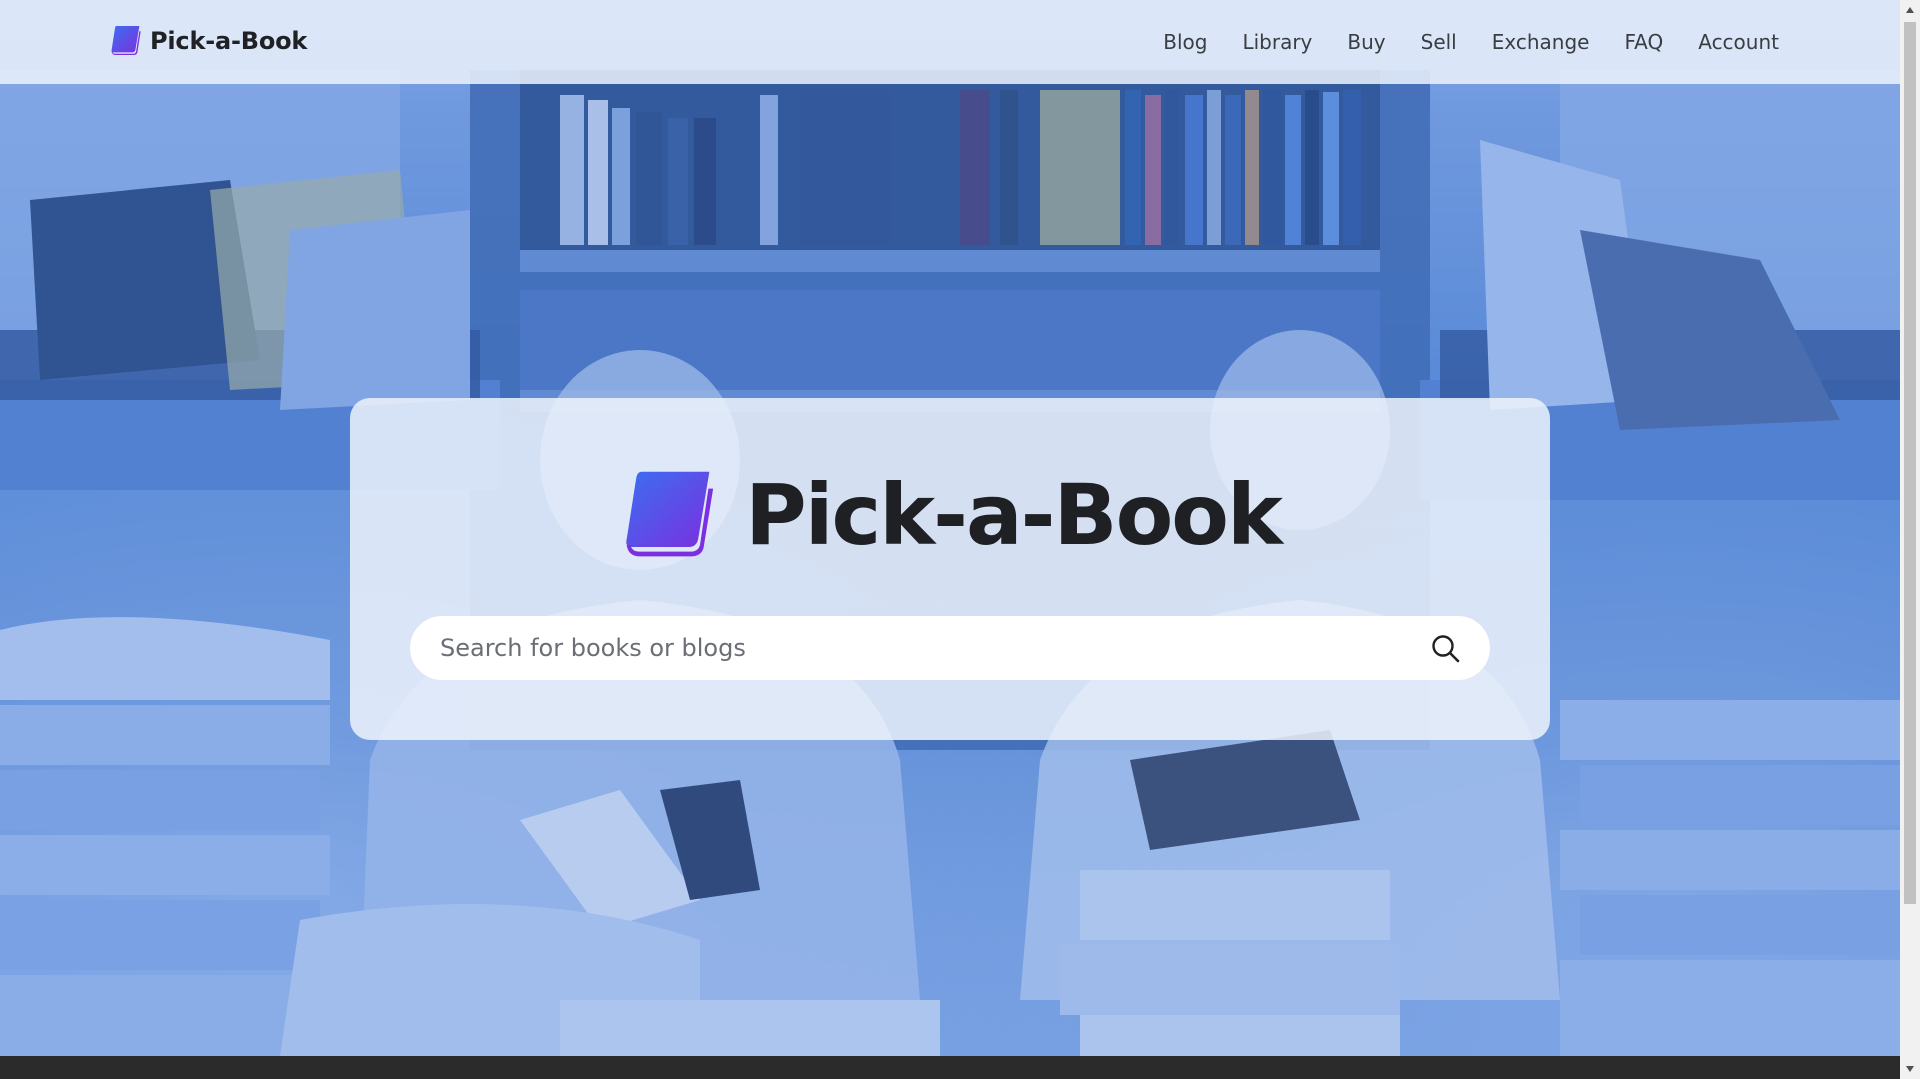  What do you see at coordinates (950, 1067) in the screenshot?
I see `footer-strip` at bounding box center [950, 1067].